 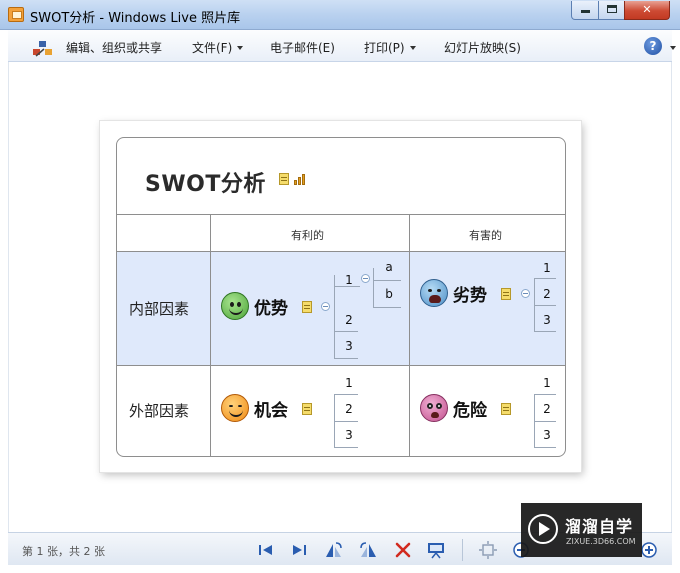 I want to click on rotate-right-icon, so click(x=368, y=550).